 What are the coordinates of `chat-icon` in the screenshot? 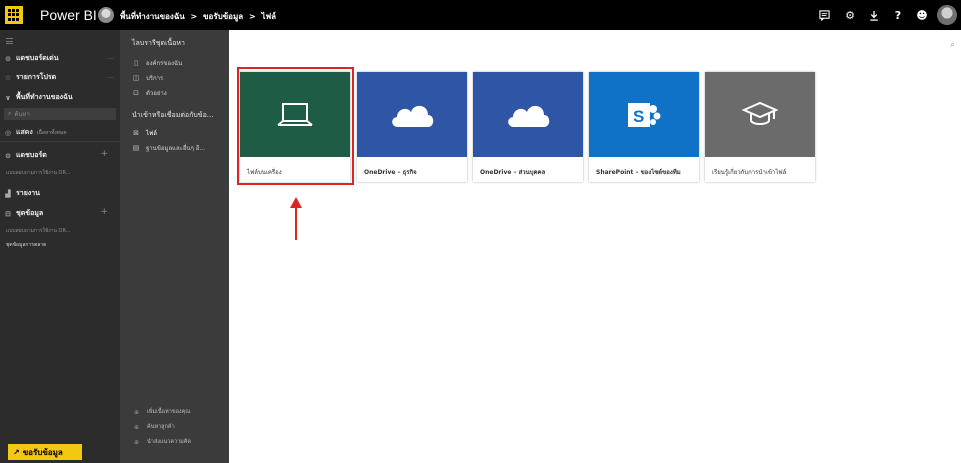 It's located at (824, 15).